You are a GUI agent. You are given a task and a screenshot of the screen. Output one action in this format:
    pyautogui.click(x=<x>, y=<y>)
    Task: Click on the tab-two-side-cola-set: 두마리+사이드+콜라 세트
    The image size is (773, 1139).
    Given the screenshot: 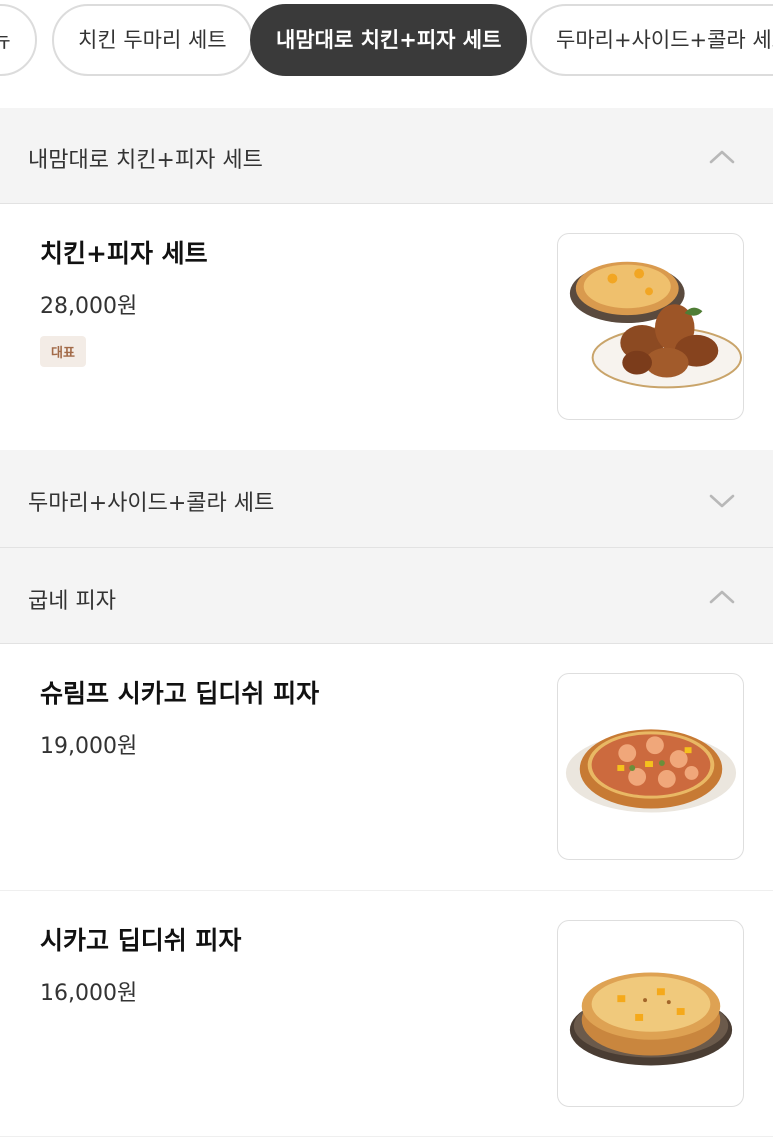 What is the action you would take?
    pyautogui.click(x=651, y=40)
    